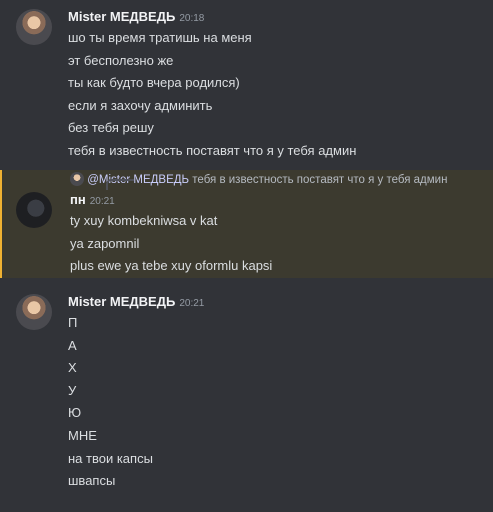 The image size is (493, 512). I want to click on message-header: Mister МЕДВЕДЬ 20:21, so click(280, 302).